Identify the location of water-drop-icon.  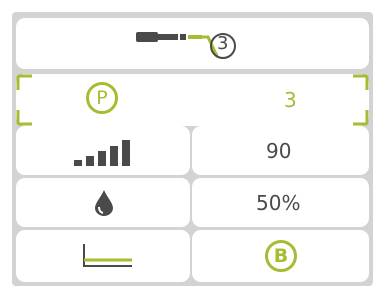
(104, 203).